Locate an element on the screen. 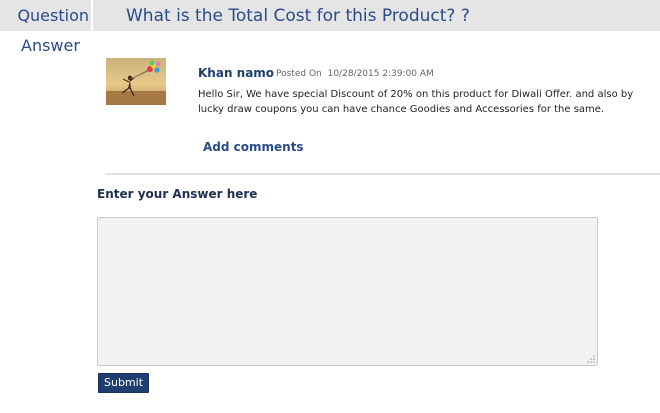  answer-author: Khan namo is located at coordinates (236, 73).